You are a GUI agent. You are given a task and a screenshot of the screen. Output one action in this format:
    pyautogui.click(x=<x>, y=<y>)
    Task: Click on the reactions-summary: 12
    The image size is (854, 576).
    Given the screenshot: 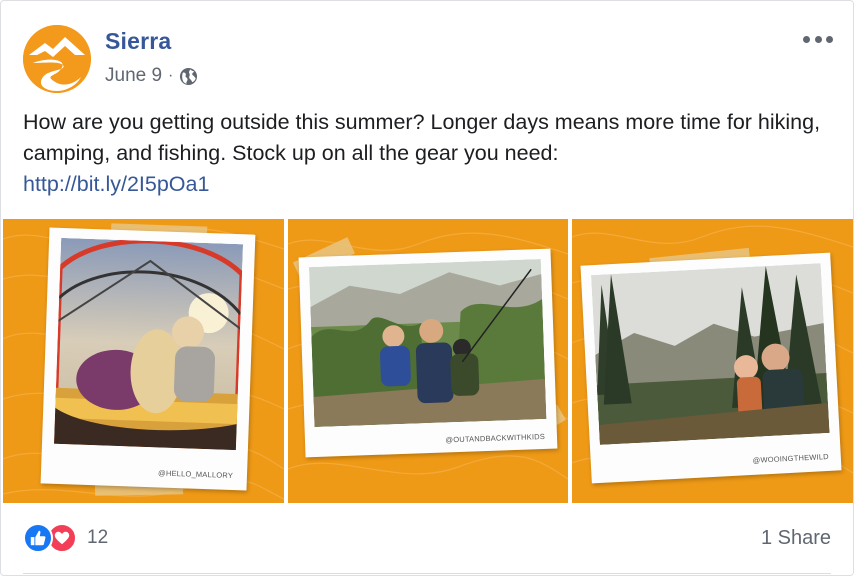 What is the action you would take?
    pyautogui.click(x=65, y=538)
    